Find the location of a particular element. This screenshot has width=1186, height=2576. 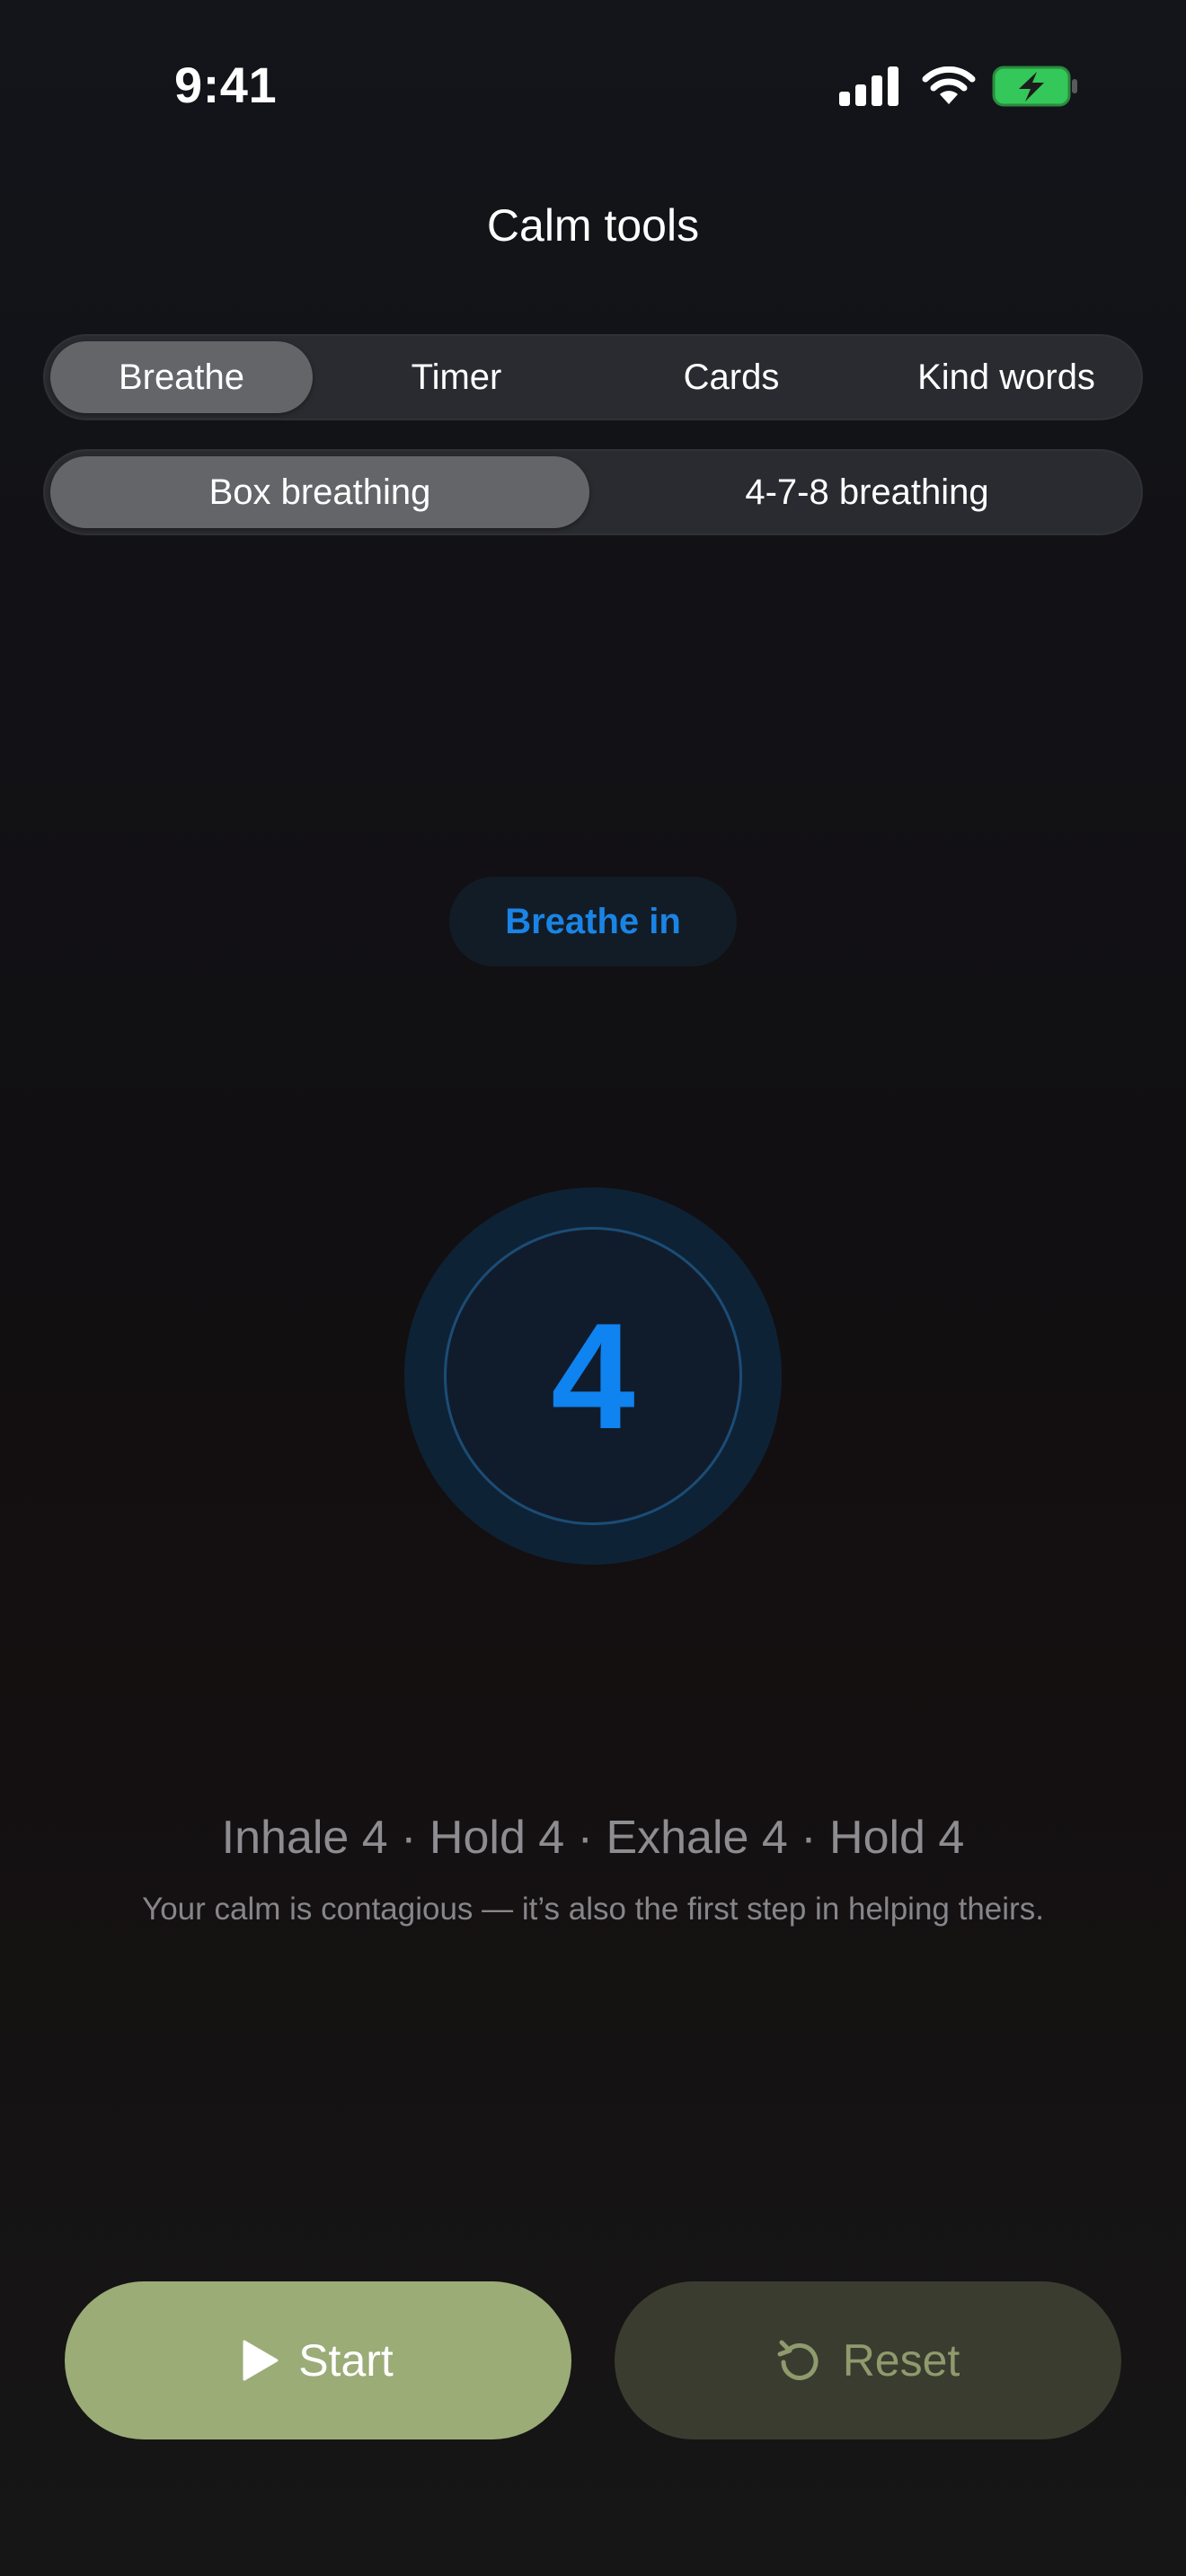

reset-button-label: Reset is located at coordinates (901, 2360).